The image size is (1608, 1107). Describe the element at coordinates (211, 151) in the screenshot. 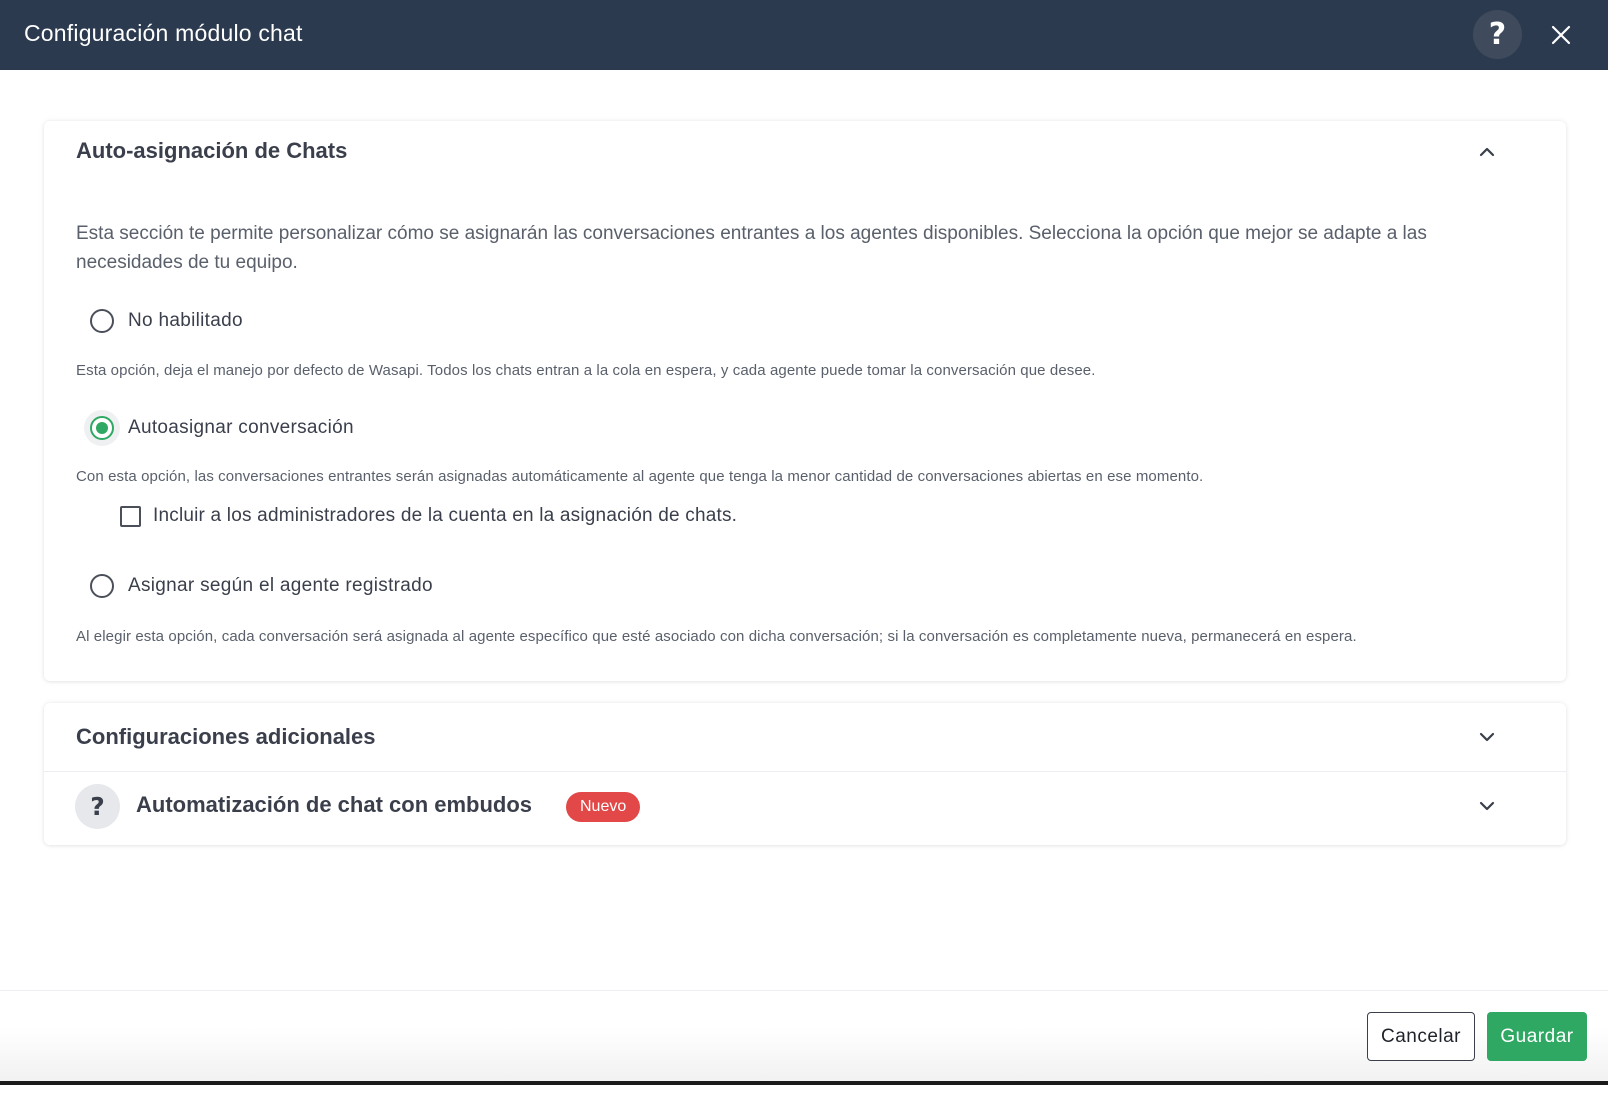

I see `auto-assign-title: Auto-asignación de Chats` at that location.